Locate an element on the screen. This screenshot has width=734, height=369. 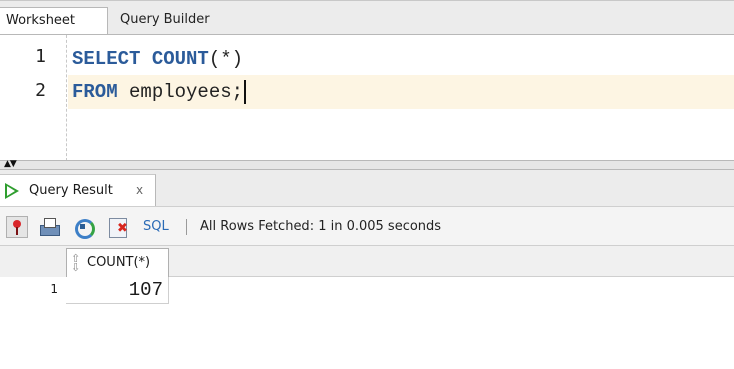
fetch-status: All Rows Fetched: 1 in 0.005 seconds is located at coordinates (321, 226).